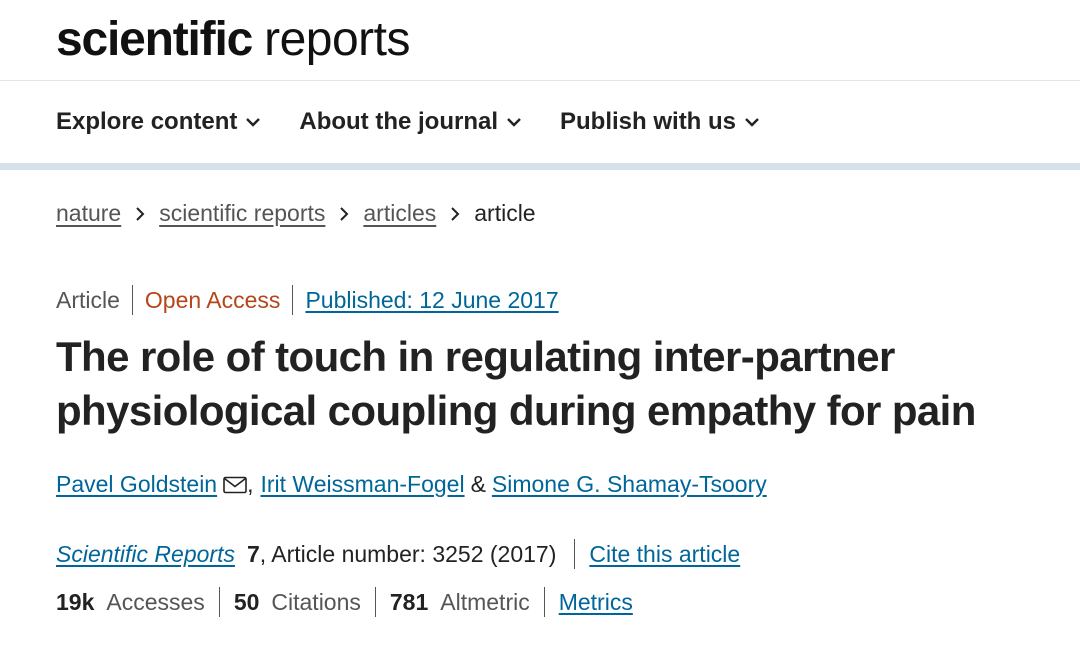  I want to click on author-link: Simone G. Shamay-Tsoory, so click(629, 484).